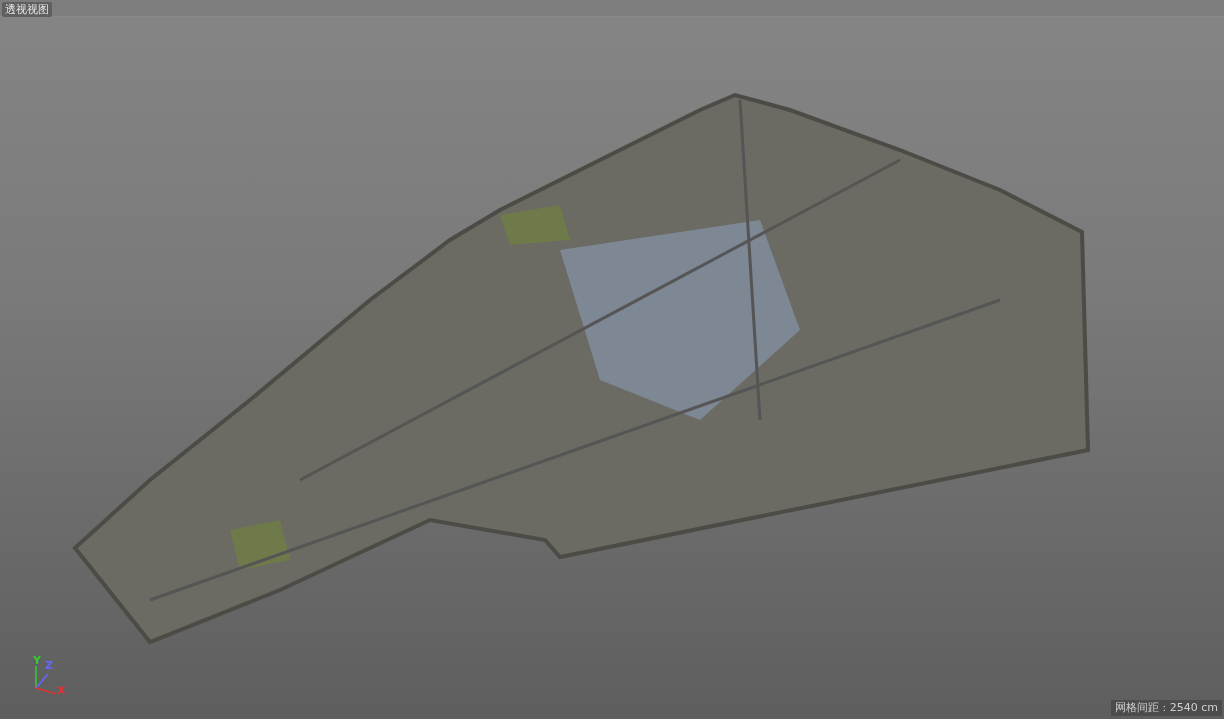 Image resolution: width=1224 pixels, height=719 pixels. What do you see at coordinates (1166, 708) in the screenshot?
I see `grid-spacing-label: 网格间距 : 2540 cm` at bounding box center [1166, 708].